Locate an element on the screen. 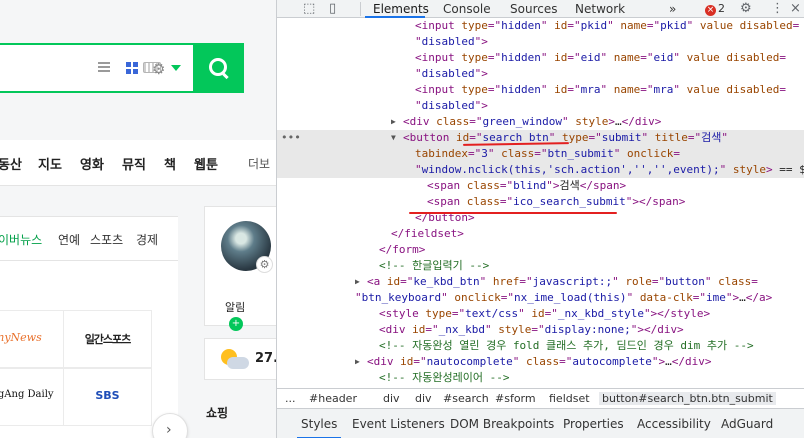 This screenshot has height=438, width=804. inspect-element-icon: ⬚ is located at coordinates (309, 8).